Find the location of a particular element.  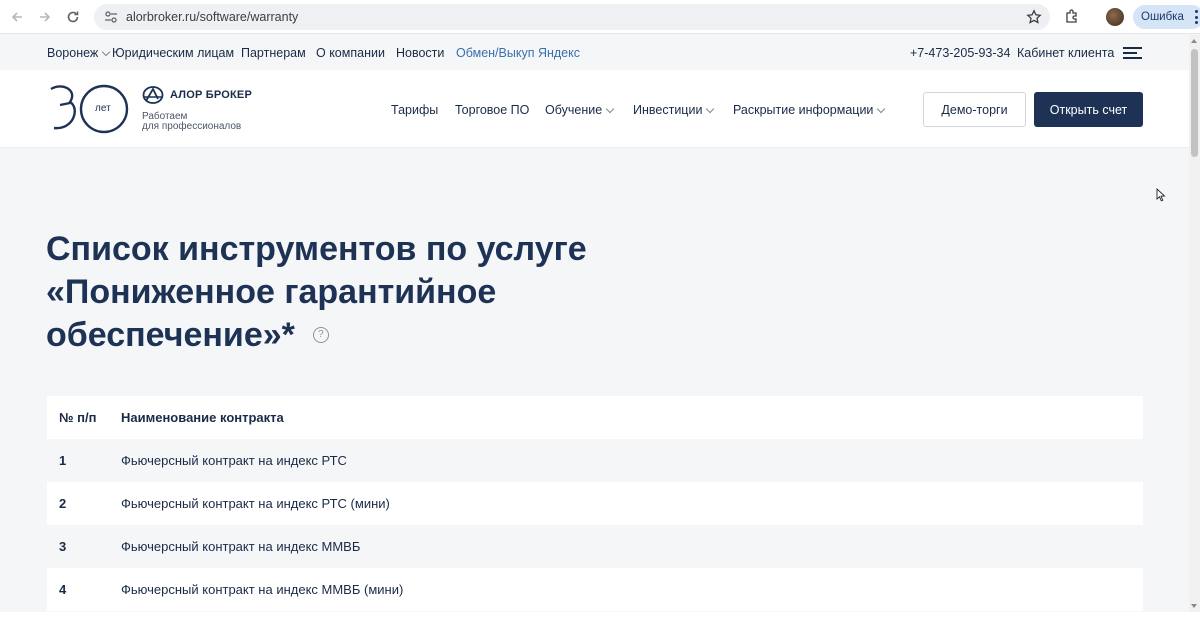

brand-logo: АЛОР БРОКЕР is located at coordinates (197, 95).